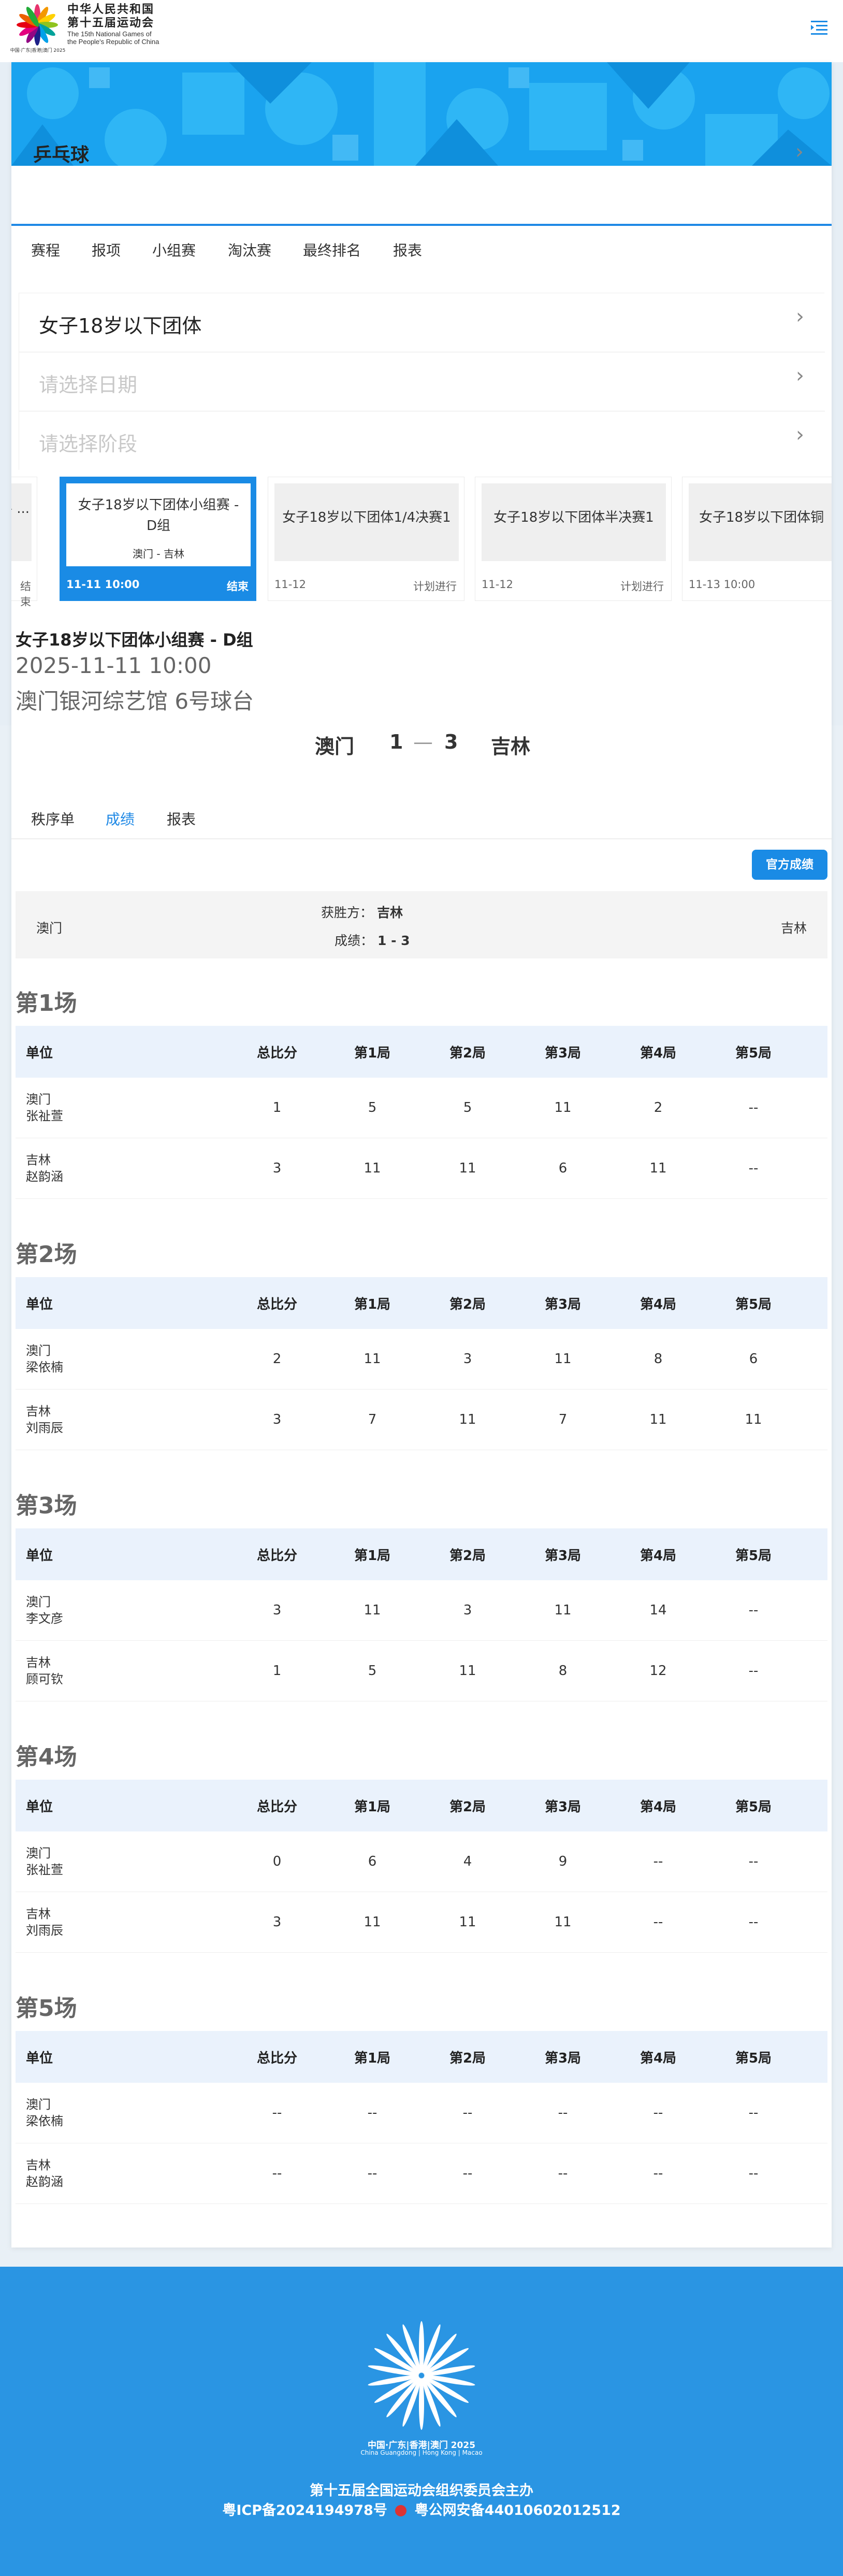  I want to click on logo-caption: 中国·广东|香港|澳门 2025, so click(38, 51).